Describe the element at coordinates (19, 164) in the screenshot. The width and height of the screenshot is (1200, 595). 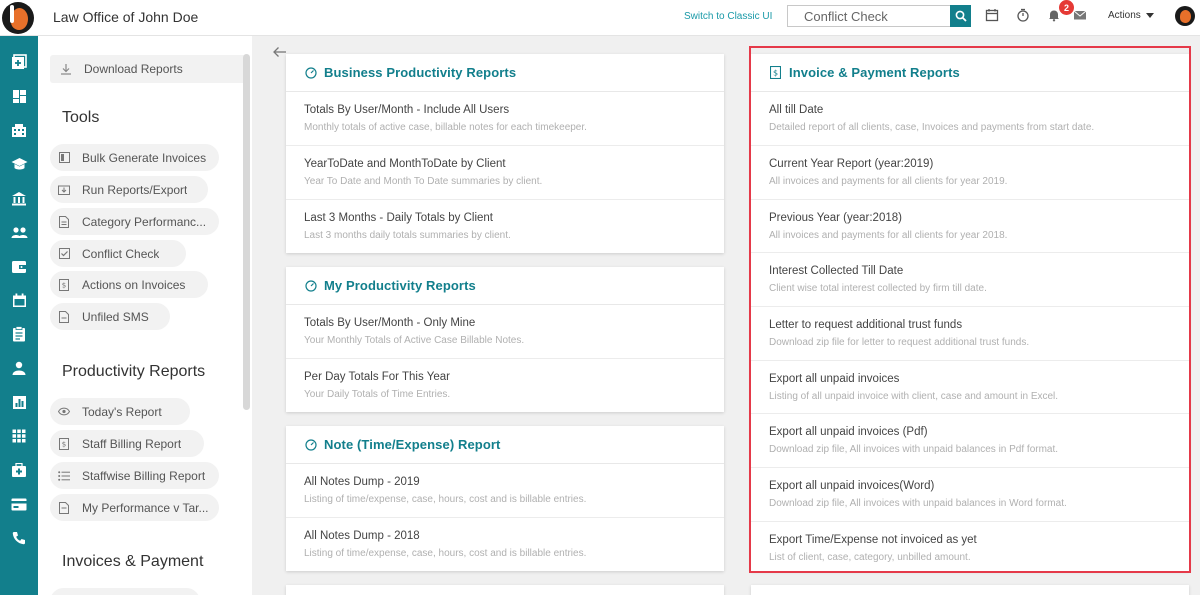
I see `rail-item-education` at that location.